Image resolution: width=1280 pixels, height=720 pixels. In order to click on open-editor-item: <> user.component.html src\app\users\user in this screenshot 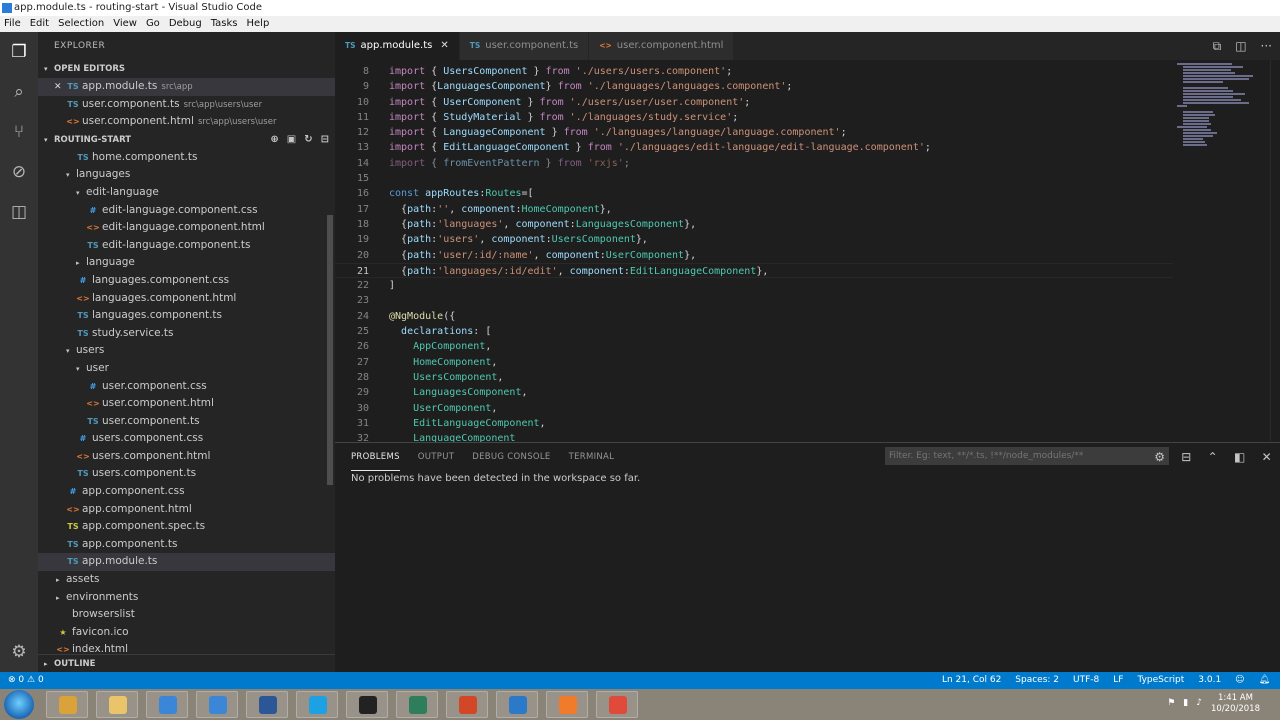, I will do `click(186, 122)`.